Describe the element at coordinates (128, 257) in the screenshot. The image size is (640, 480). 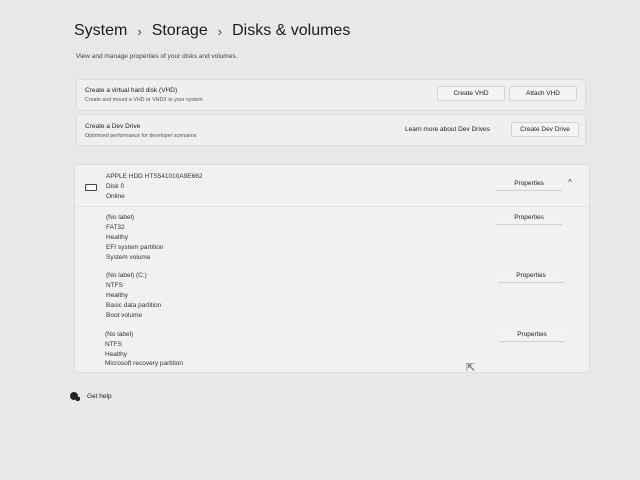
I see `volume-role: System volume` at that location.